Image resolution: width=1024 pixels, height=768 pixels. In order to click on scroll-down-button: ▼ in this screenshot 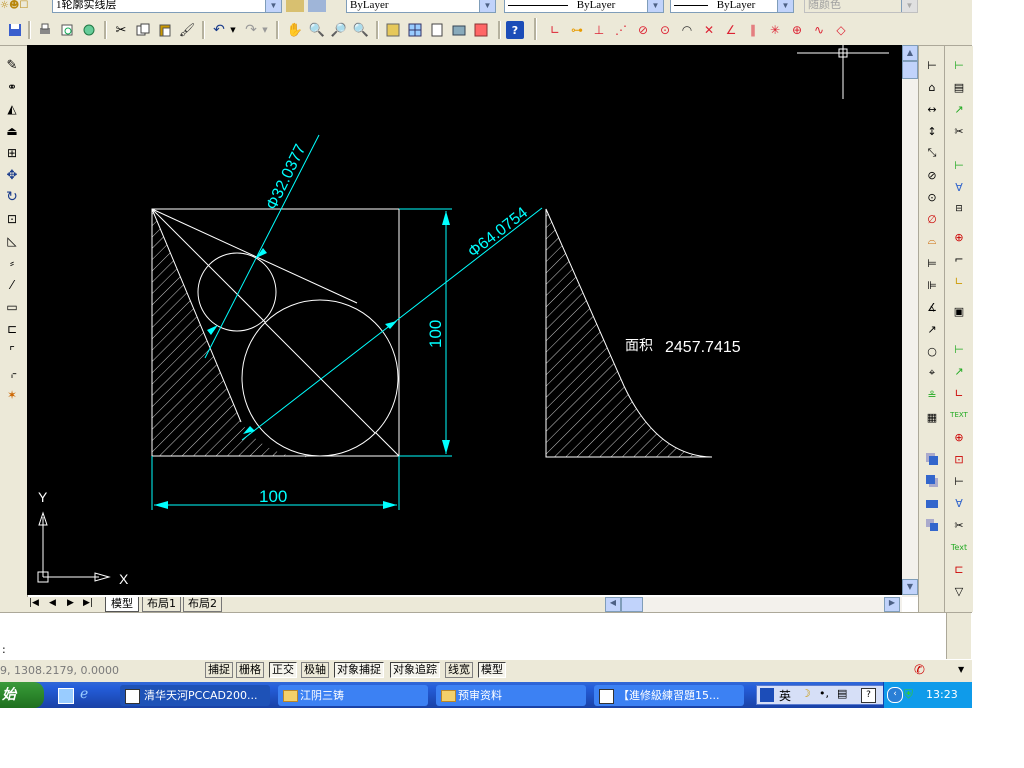, I will do `click(910, 587)`.